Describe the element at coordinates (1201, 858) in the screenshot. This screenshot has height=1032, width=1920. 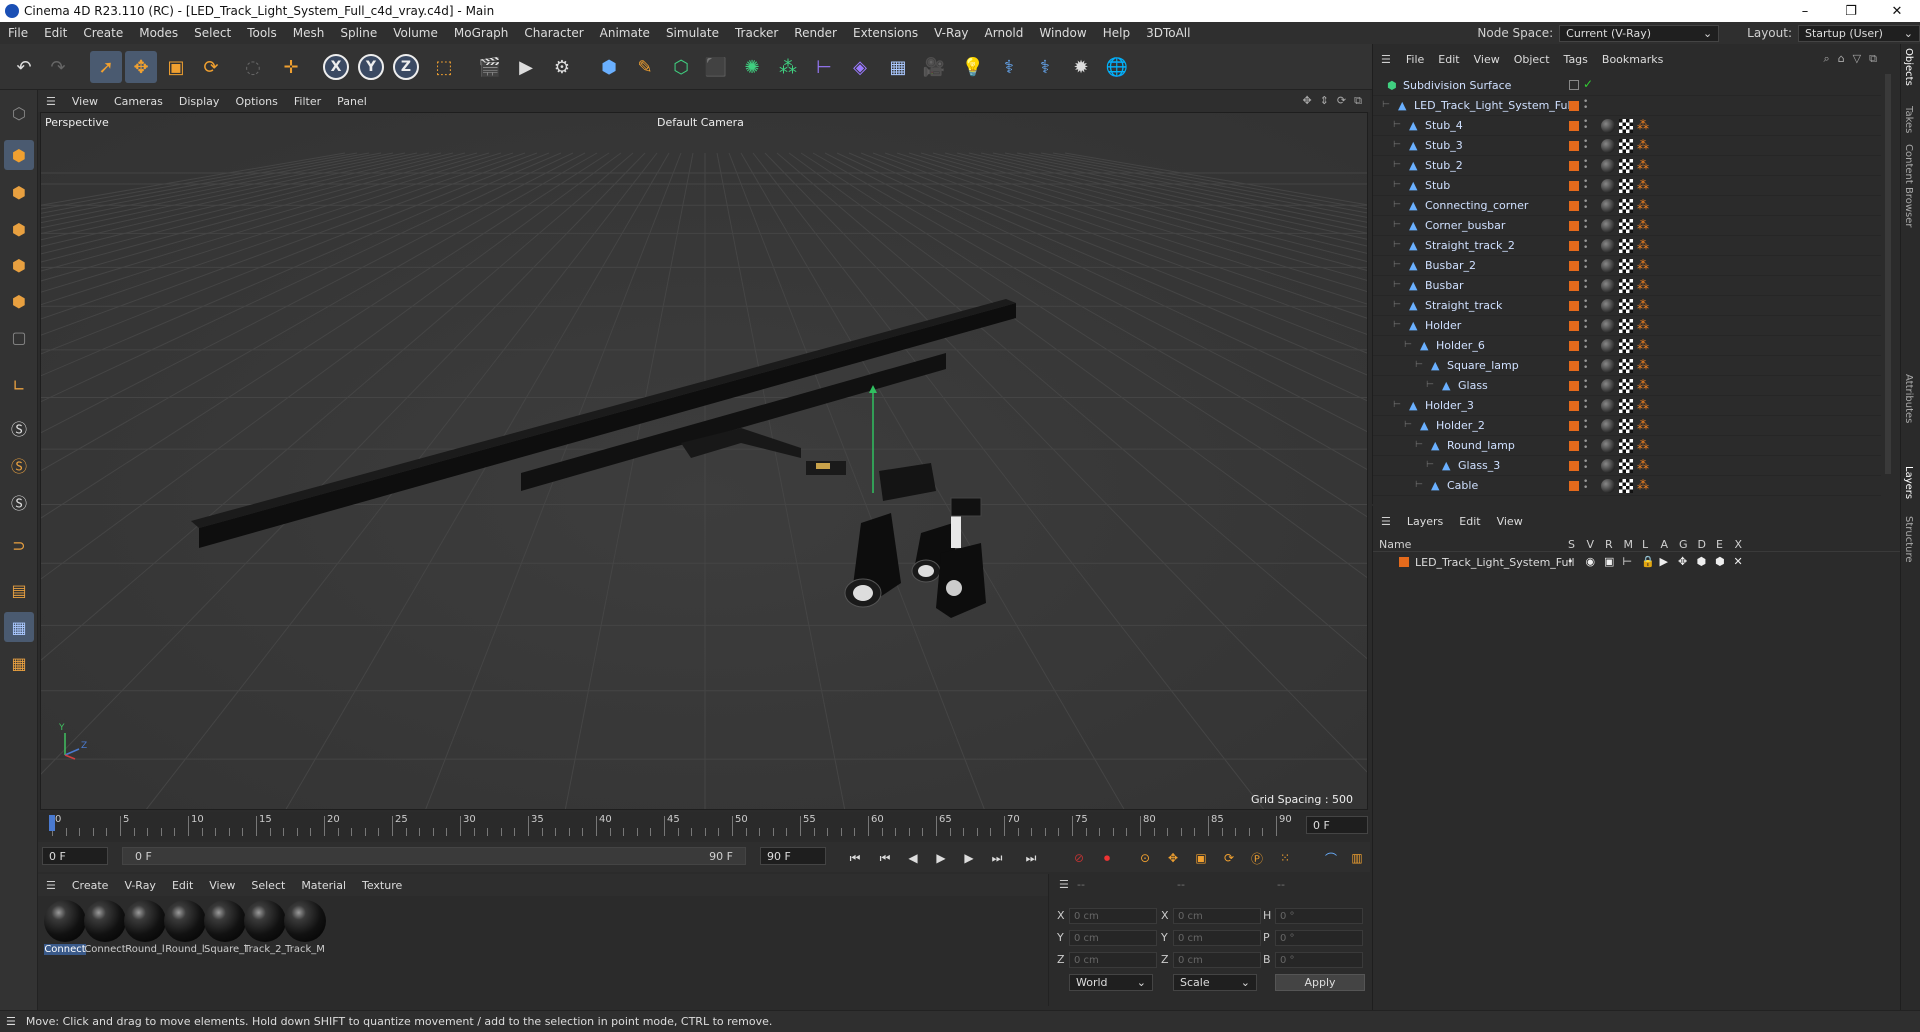
I see `key-scale-icon: ▣` at that location.